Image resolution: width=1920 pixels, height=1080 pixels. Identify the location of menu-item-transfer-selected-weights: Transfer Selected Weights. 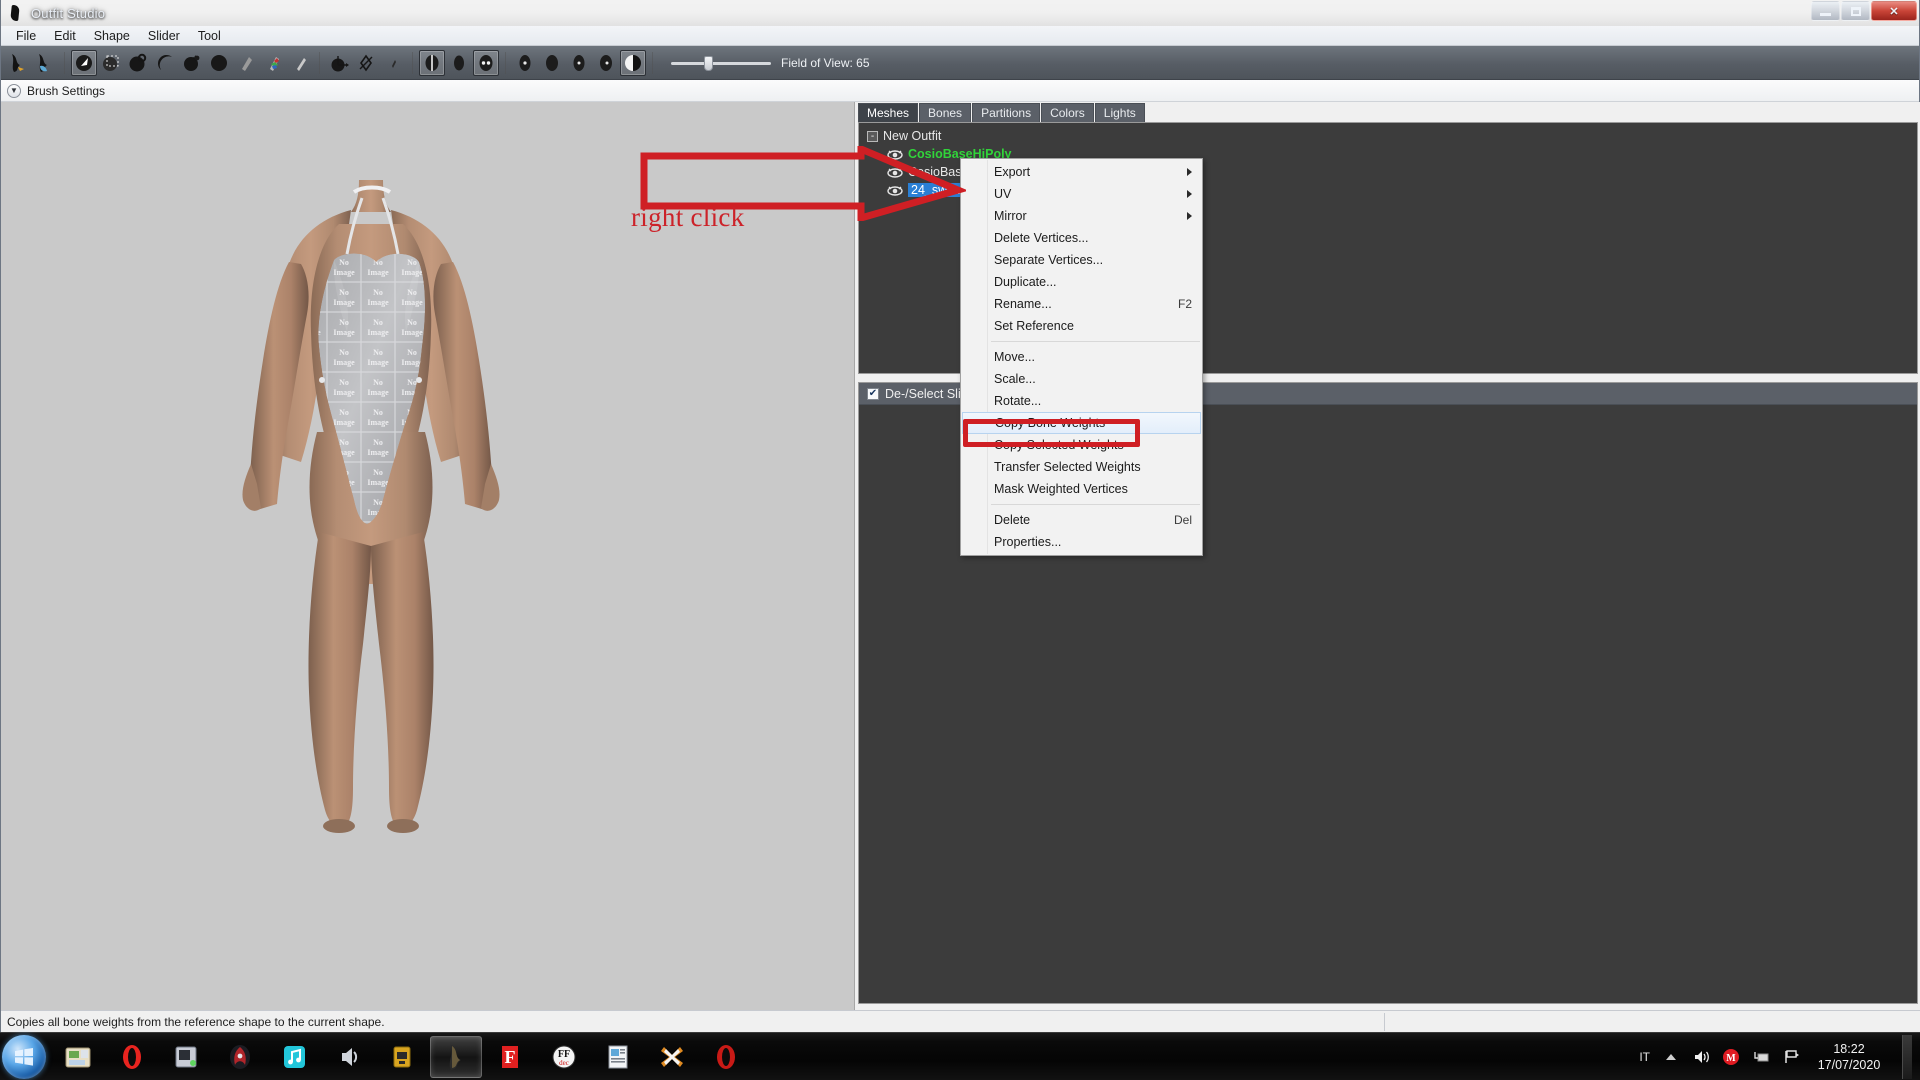
(1081, 467).